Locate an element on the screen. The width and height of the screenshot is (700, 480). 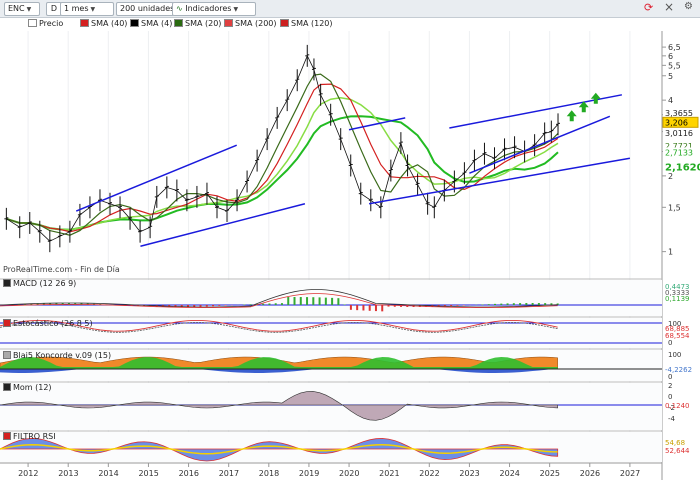
period-selector: 1 mes ▼ is located at coordinates (87, 9).